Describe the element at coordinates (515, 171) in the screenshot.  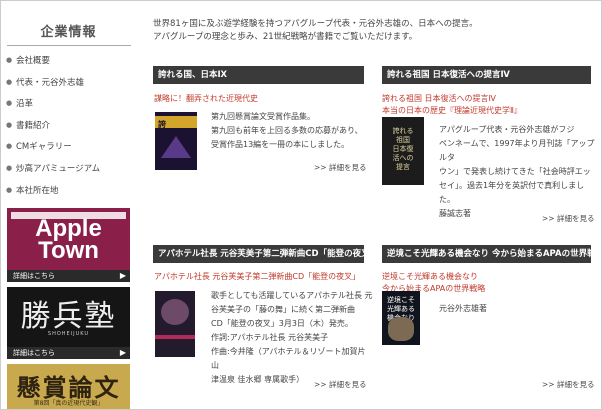
I see `card-body-line: ウン」で発表し続けてきた「社会時評エッ` at that location.